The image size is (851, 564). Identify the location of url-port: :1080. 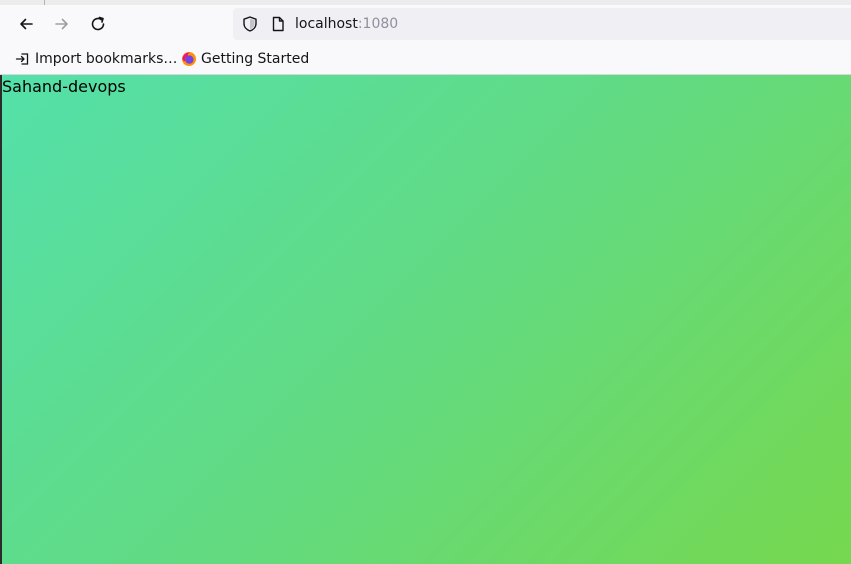
(378, 24).